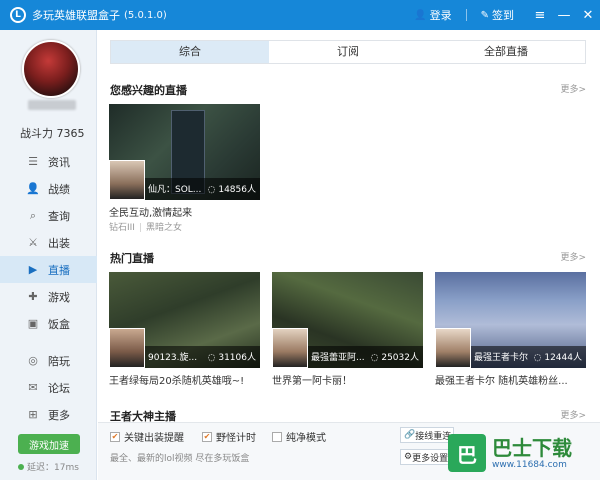  Describe the element at coordinates (440, 15) in the screenshot. I see `login-label: 登录` at that location.